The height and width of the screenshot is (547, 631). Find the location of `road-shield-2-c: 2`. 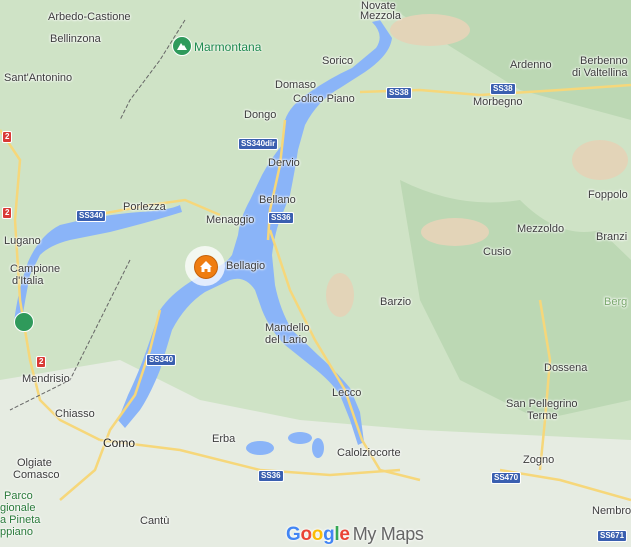

road-shield-2-c: 2 is located at coordinates (41, 362).